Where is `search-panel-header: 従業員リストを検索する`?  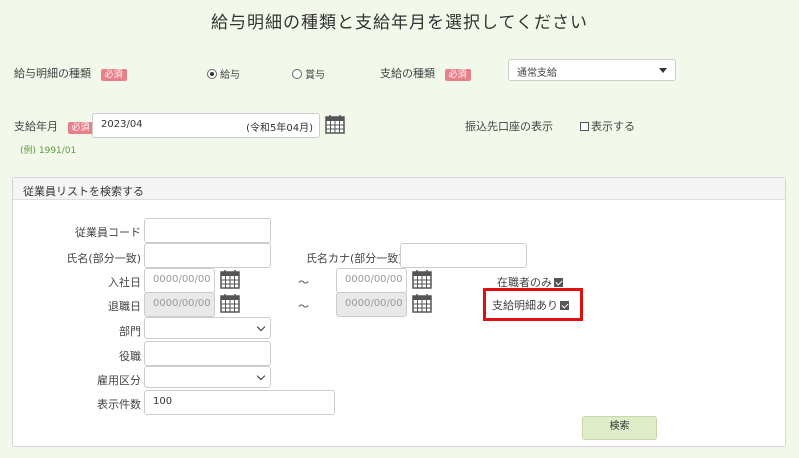 search-panel-header: 従業員リストを検索する is located at coordinates (399, 189).